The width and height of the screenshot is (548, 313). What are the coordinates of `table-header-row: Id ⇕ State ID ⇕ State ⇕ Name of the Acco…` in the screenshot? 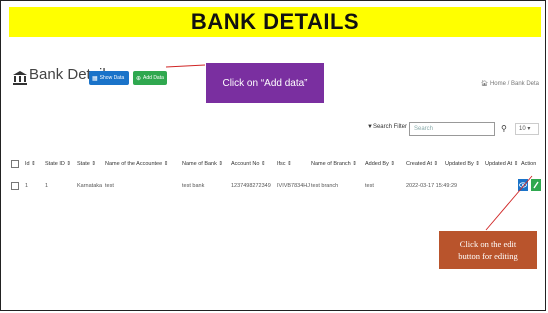 It's located at (275, 165).